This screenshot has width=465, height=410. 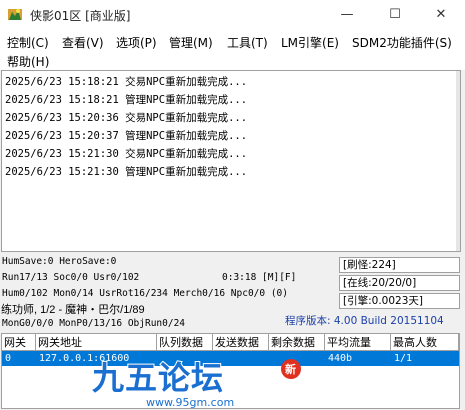 I want to click on status-humsave: HumSave:0 HeroSave:0, so click(x=59, y=261).